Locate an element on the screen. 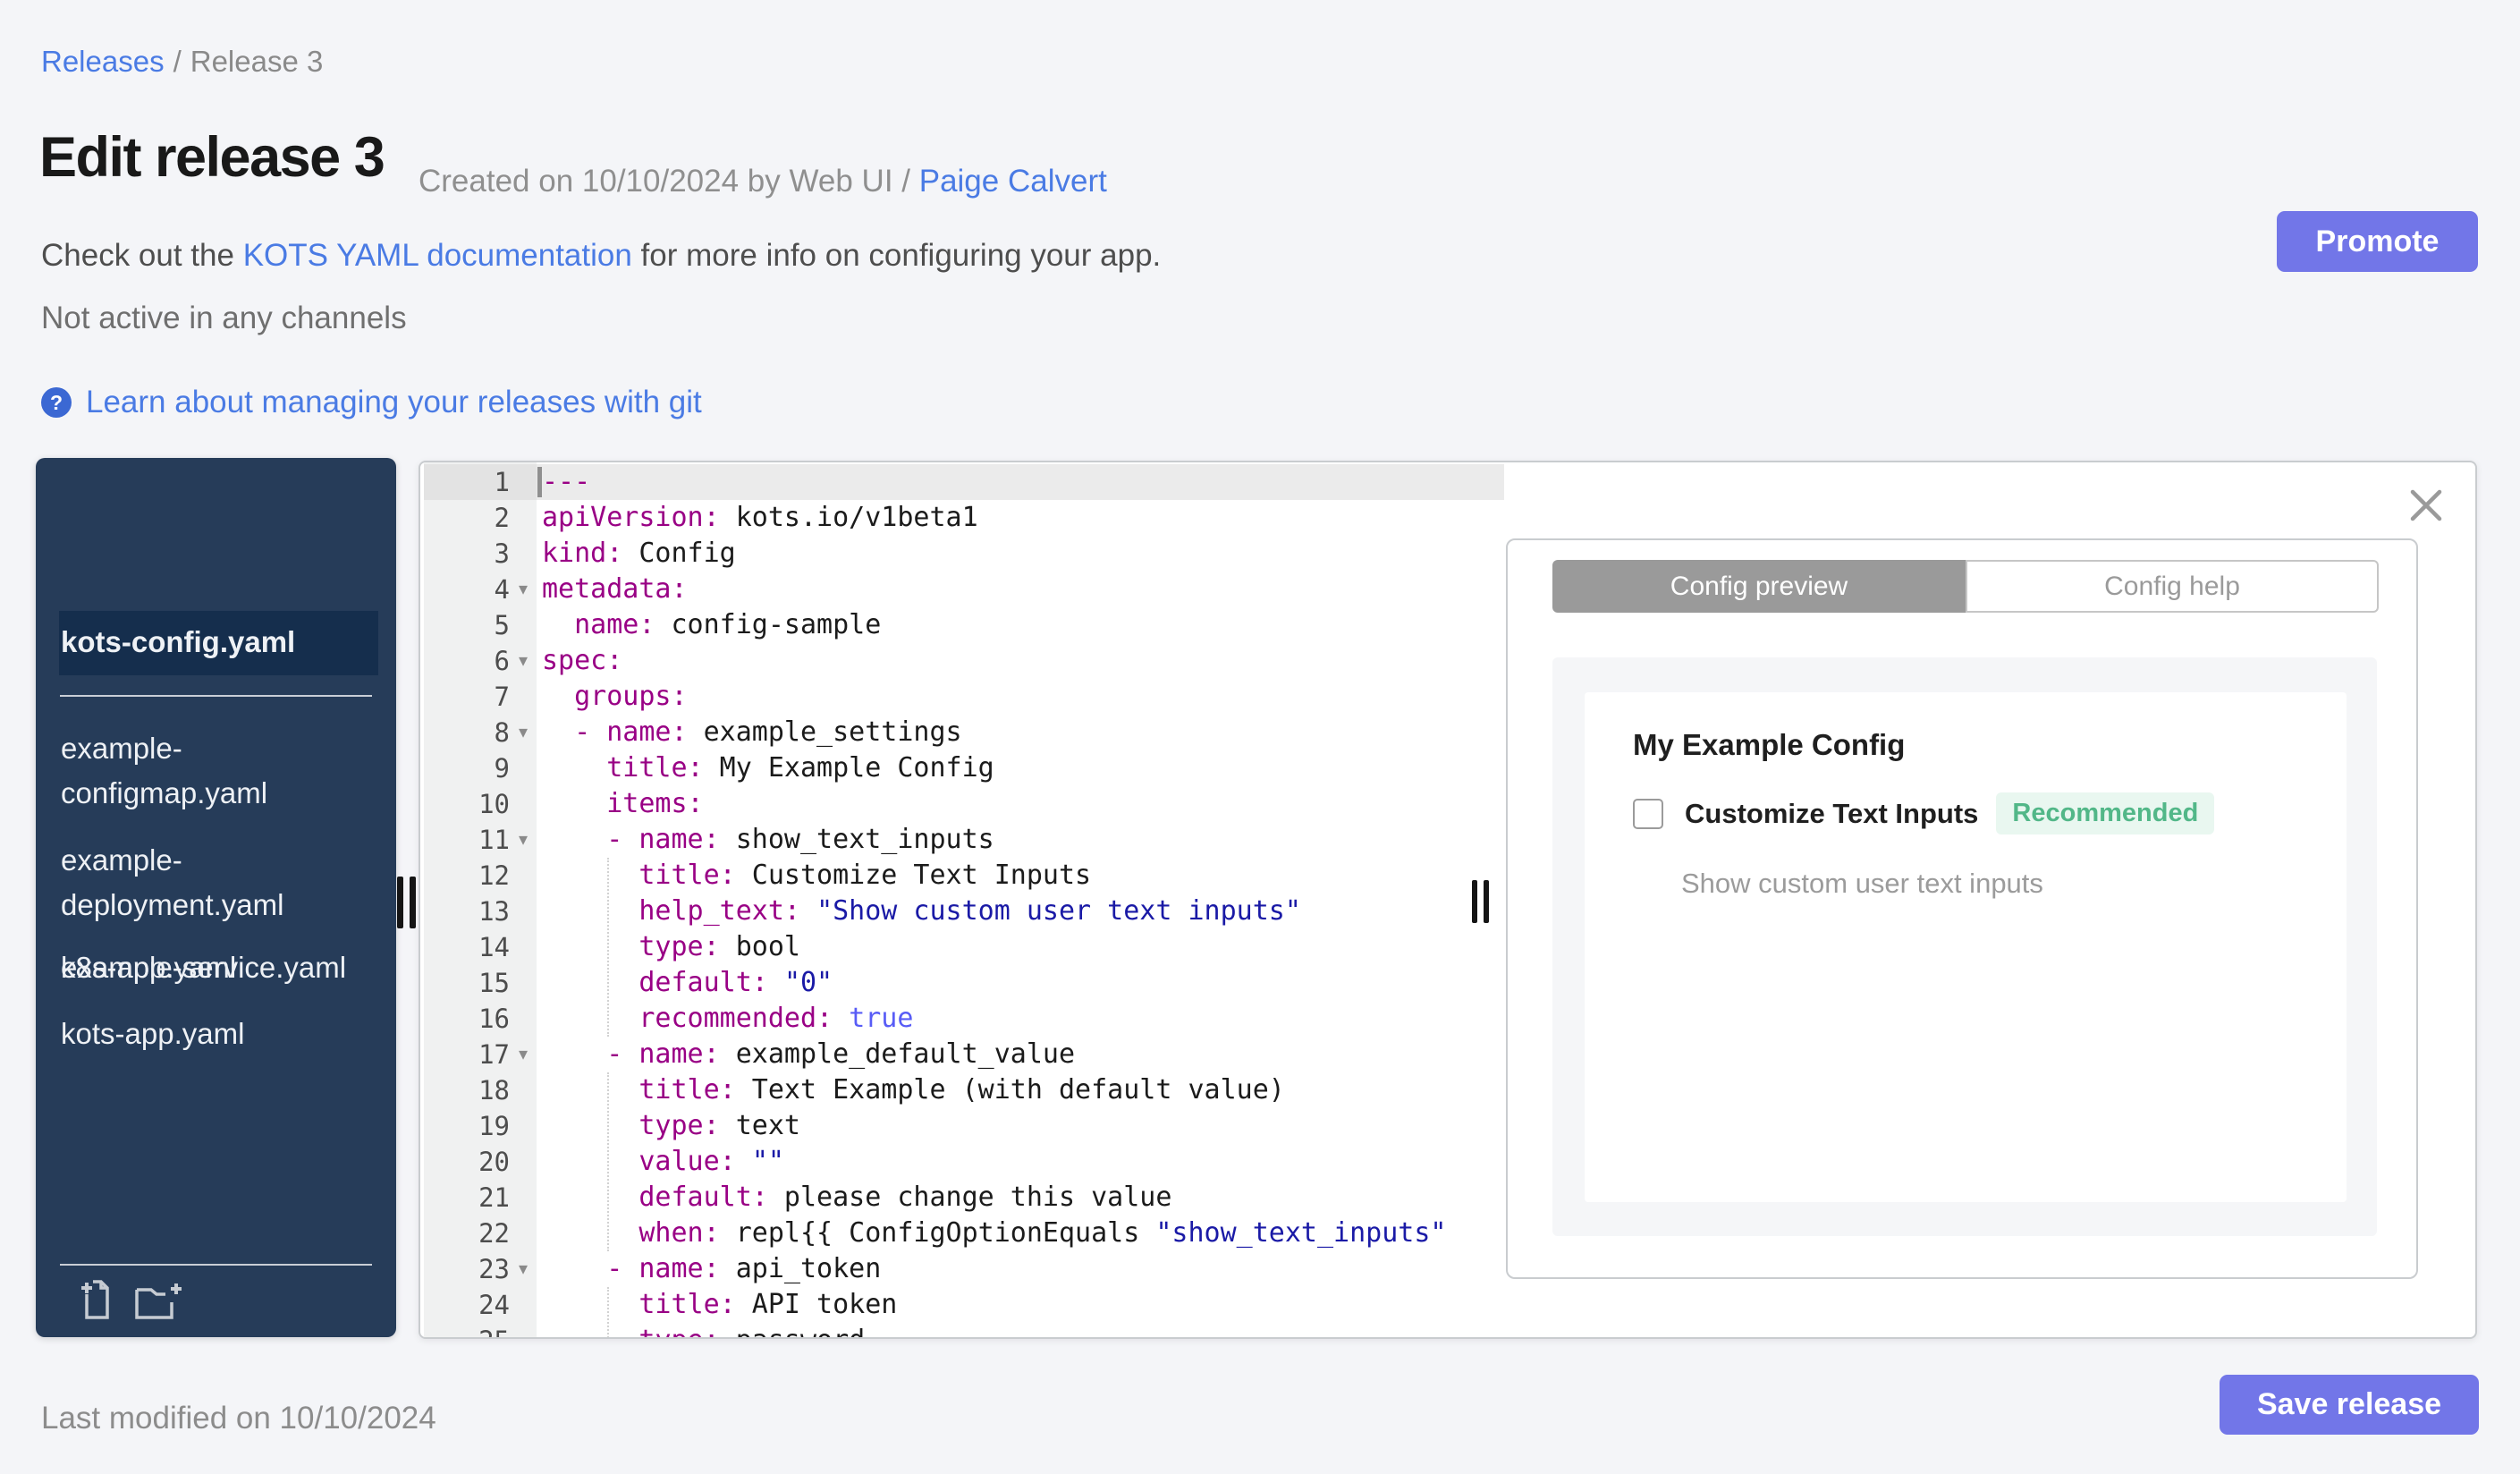 This screenshot has height=1474, width=2520. breadcrumb-releases-link: Releases is located at coordinates (103, 61).